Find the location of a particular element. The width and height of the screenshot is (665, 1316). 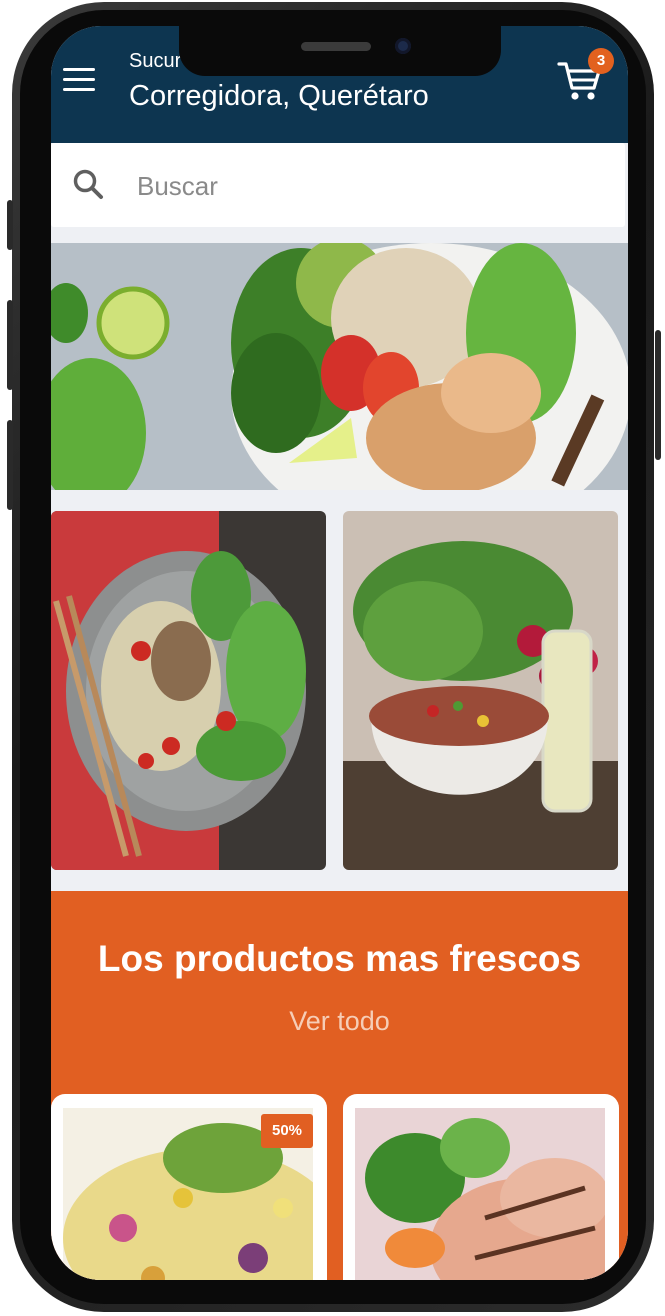

view-all-link: Ver todo is located at coordinates (339, 1021).